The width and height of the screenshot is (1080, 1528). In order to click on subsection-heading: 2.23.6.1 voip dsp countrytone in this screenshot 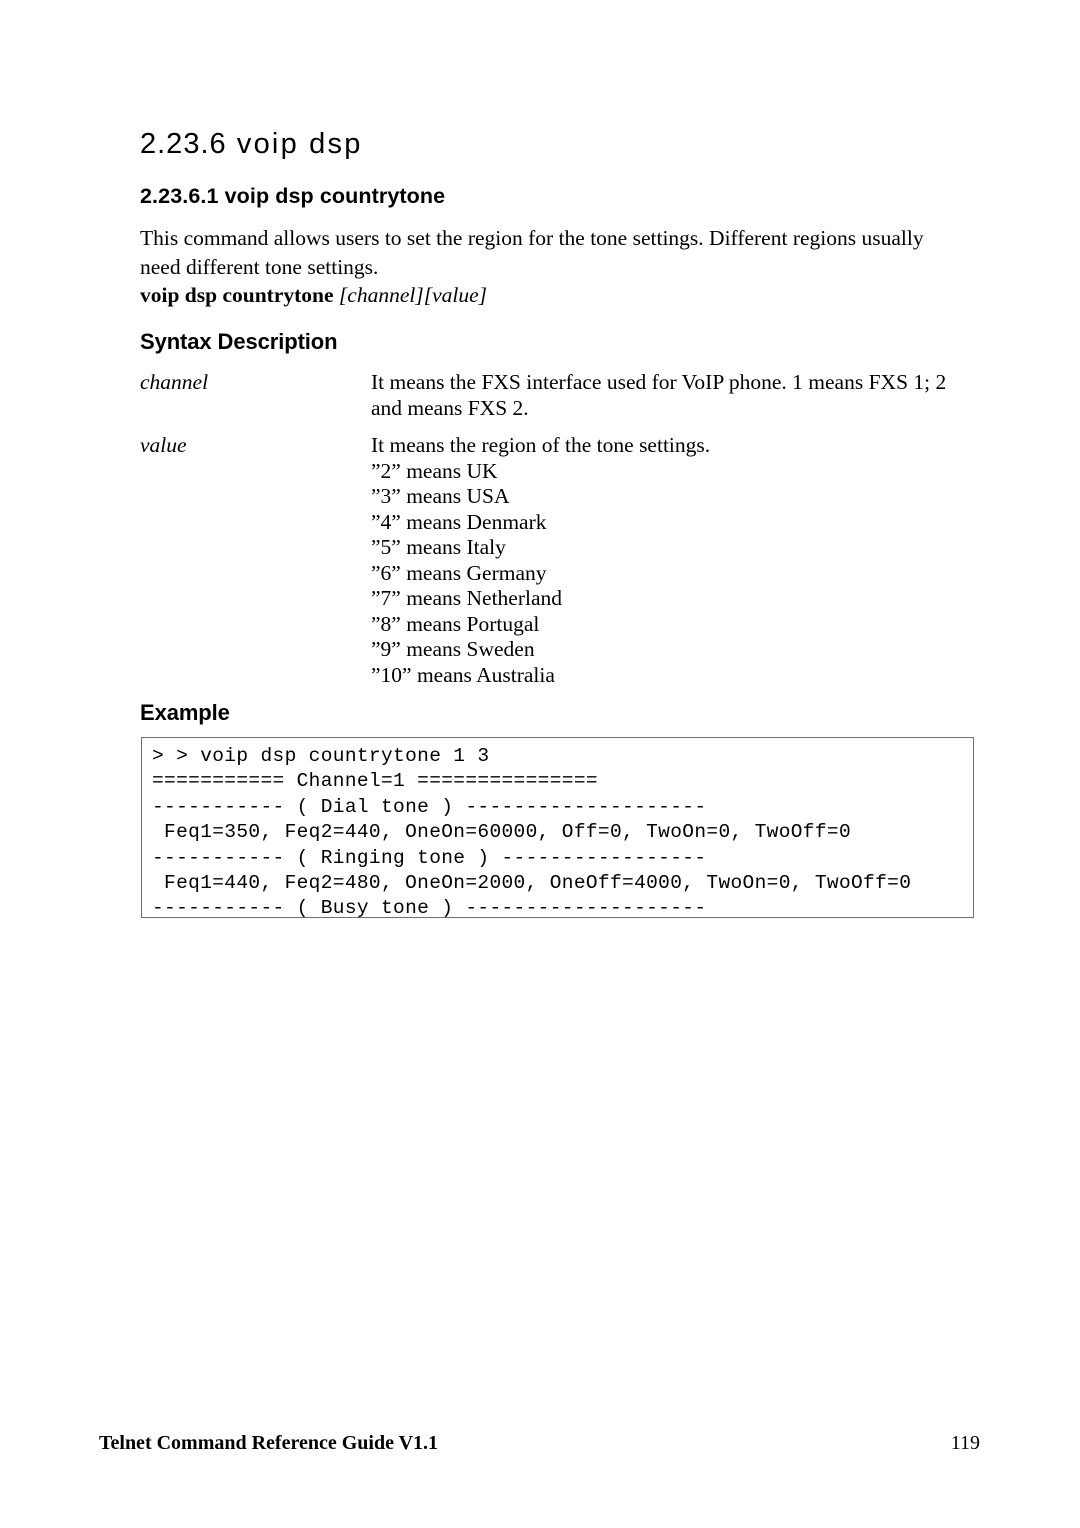, I will do `click(293, 196)`.